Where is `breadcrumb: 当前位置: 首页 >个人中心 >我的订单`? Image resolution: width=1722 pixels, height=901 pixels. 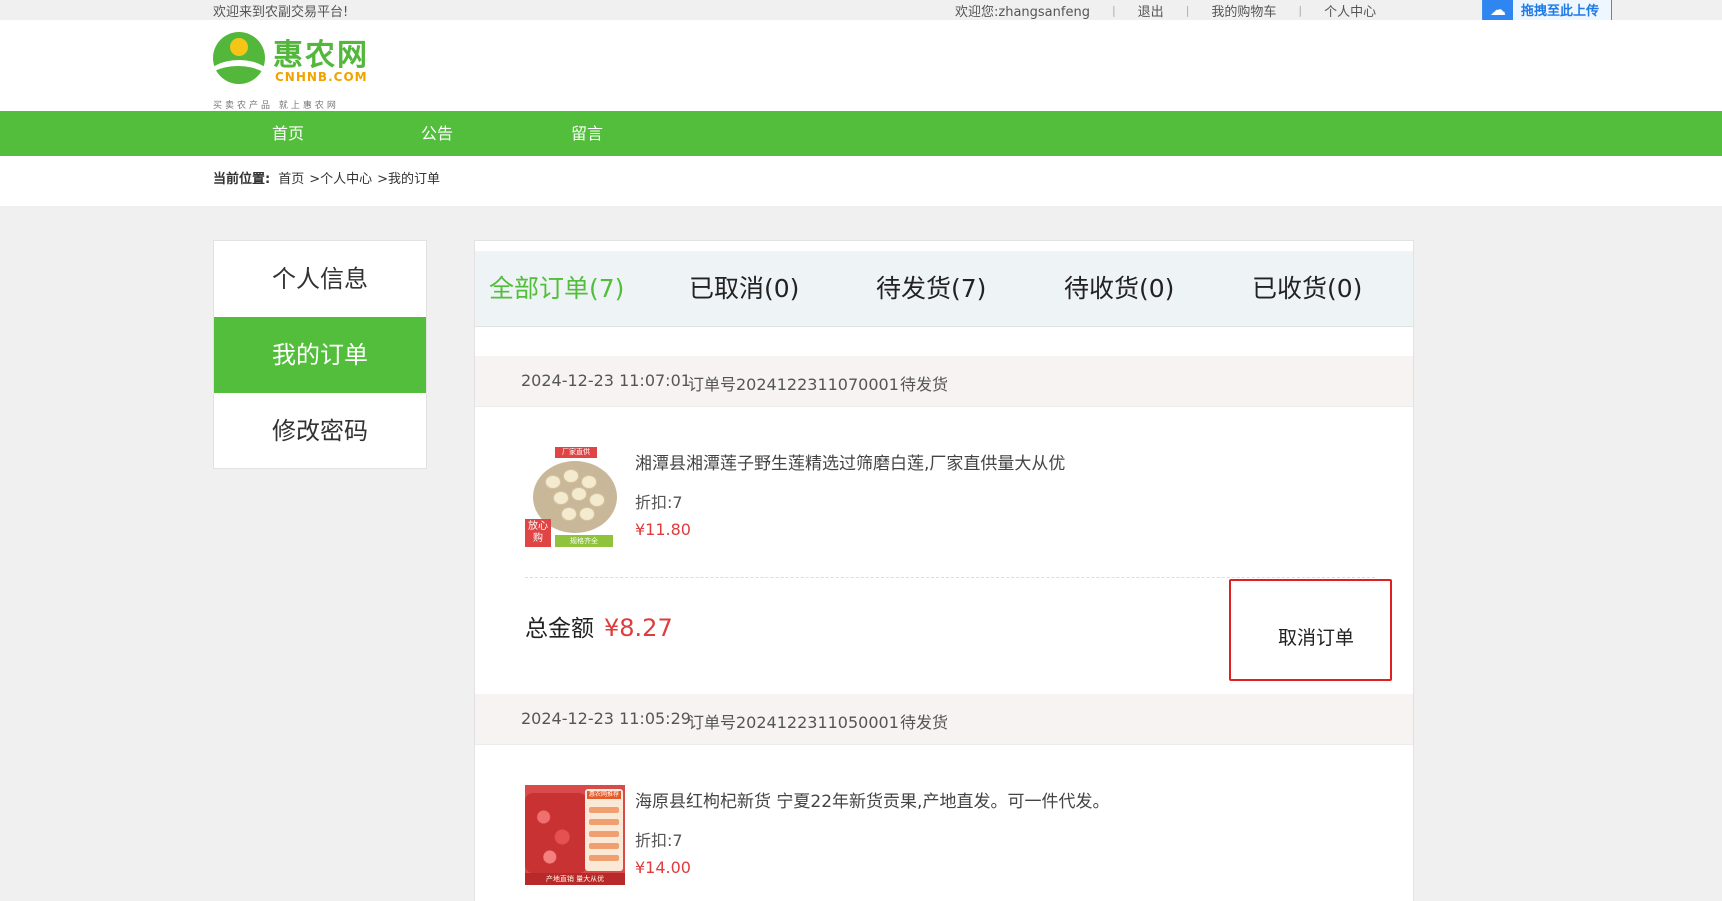
breadcrumb: 当前位置: 首页 >个人中心 >我的订单 is located at coordinates (326, 177).